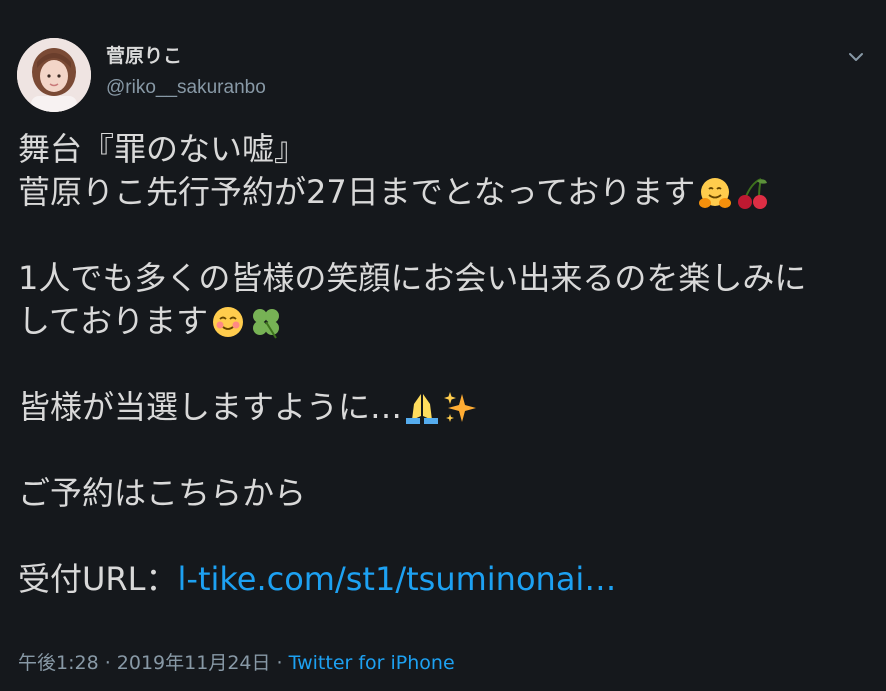 The height and width of the screenshot is (691, 886). What do you see at coordinates (715, 193) in the screenshot?
I see `hugging-face-emoji-icon` at bounding box center [715, 193].